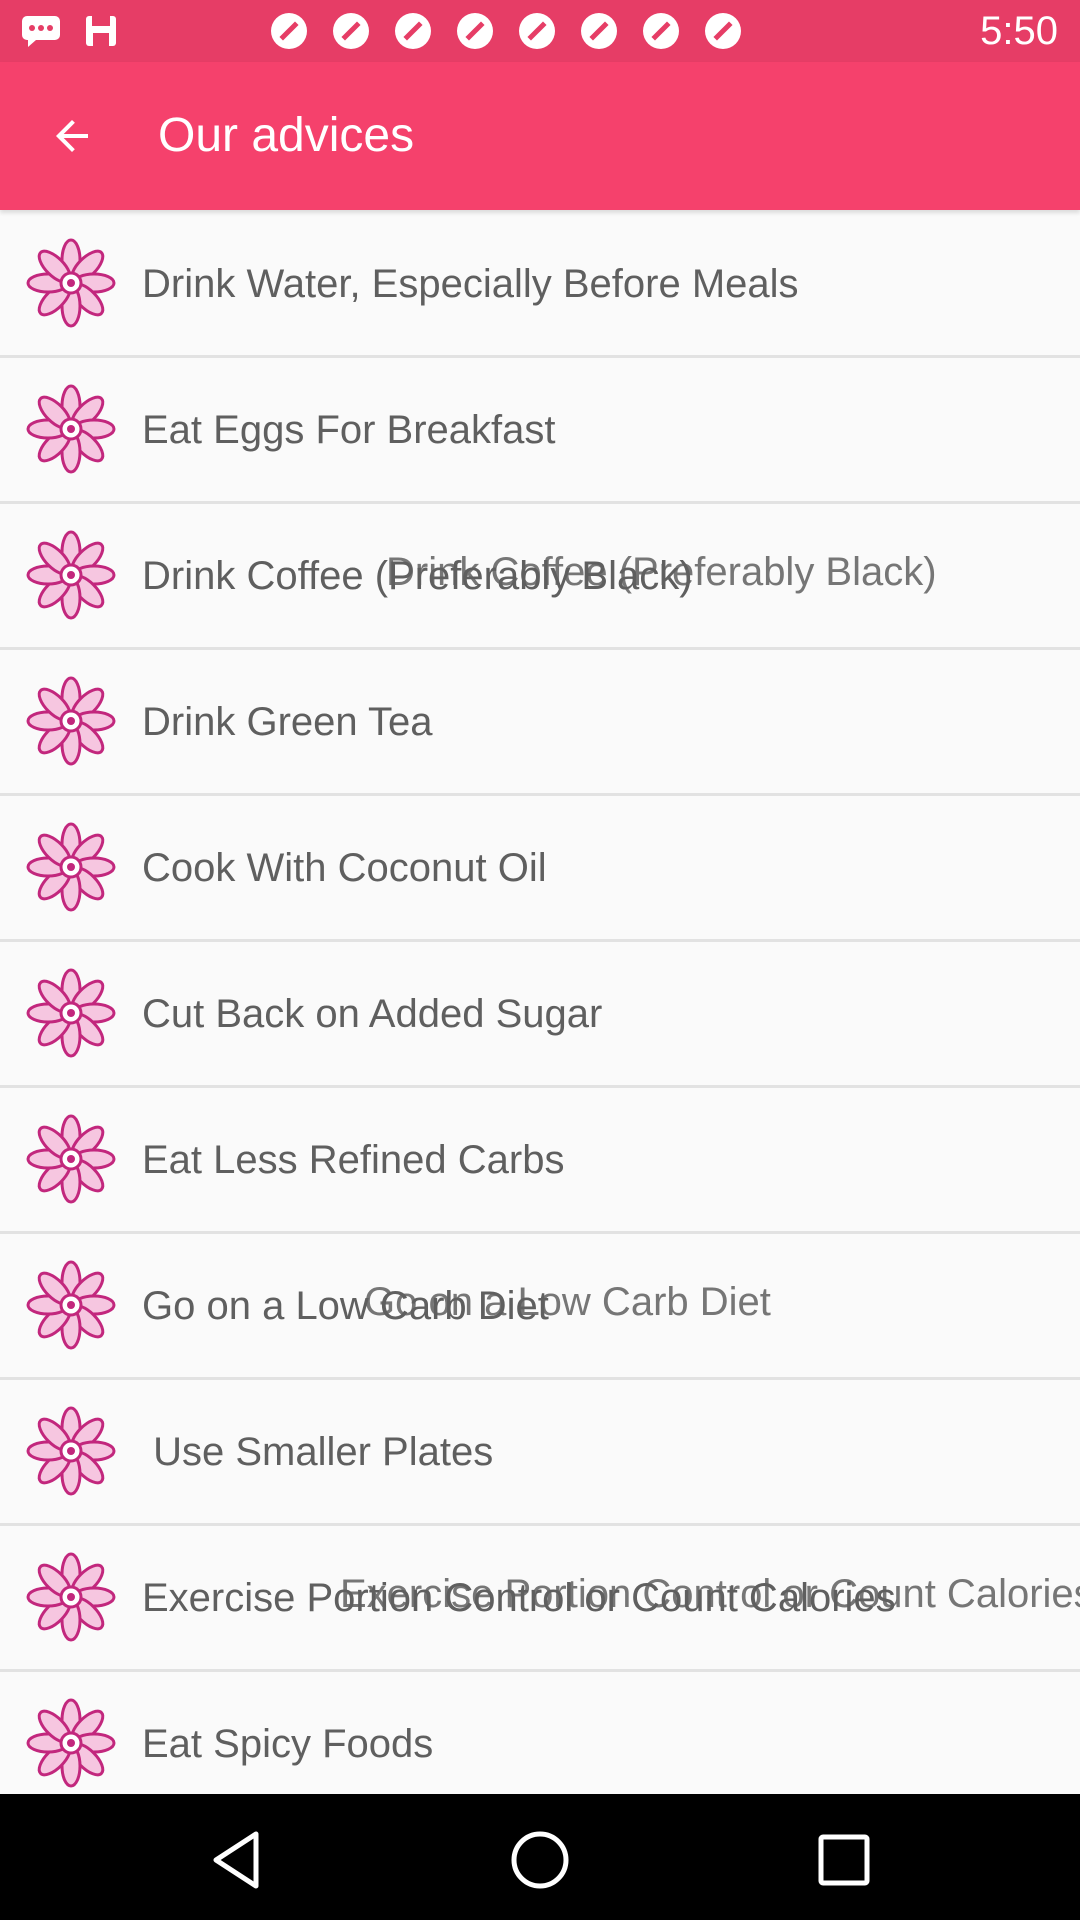 The height and width of the screenshot is (1920, 1080). What do you see at coordinates (540, 136) in the screenshot?
I see `app-bar: Our advices` at bounding box center [540, 136].